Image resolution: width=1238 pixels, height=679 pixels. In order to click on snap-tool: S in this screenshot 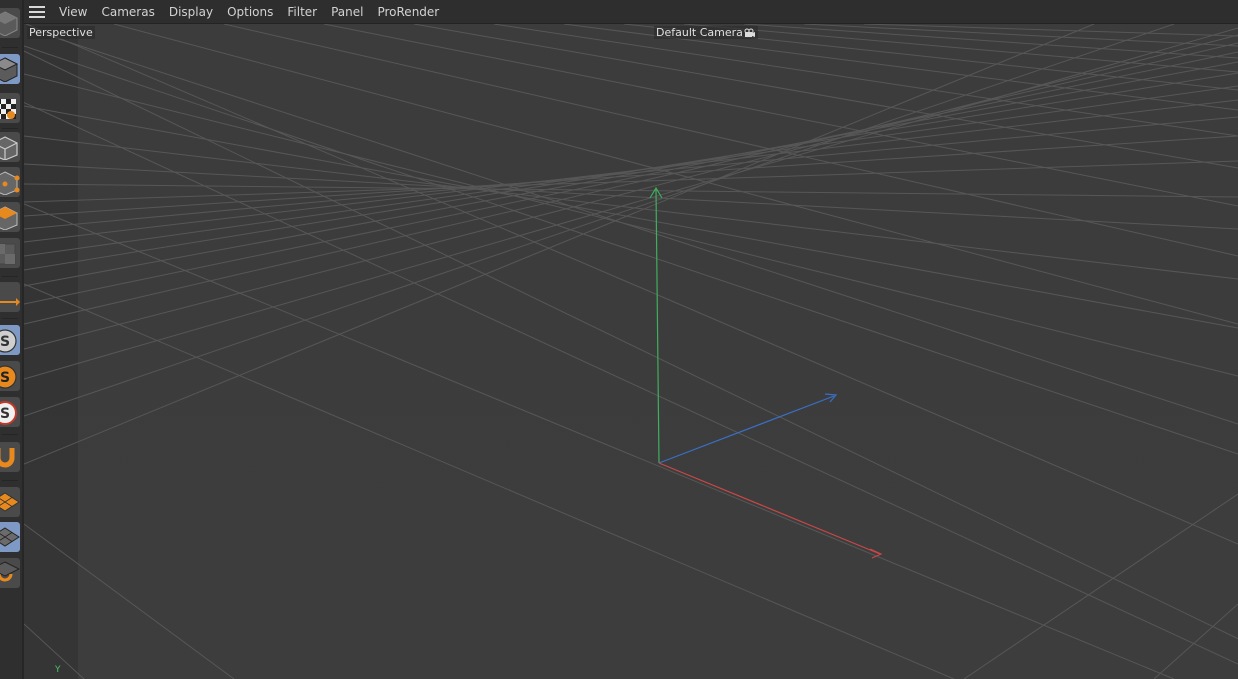, I will do `click(10, 340)`.